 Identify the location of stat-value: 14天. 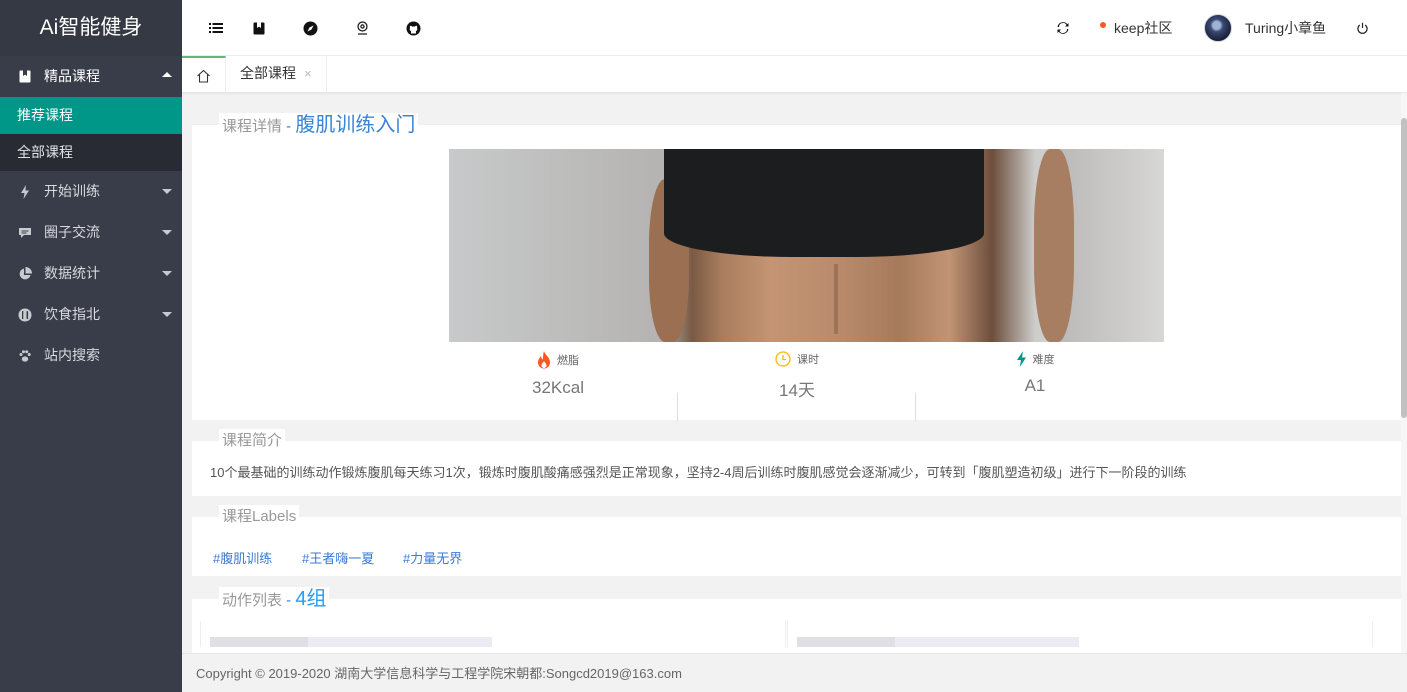
(797, 390).